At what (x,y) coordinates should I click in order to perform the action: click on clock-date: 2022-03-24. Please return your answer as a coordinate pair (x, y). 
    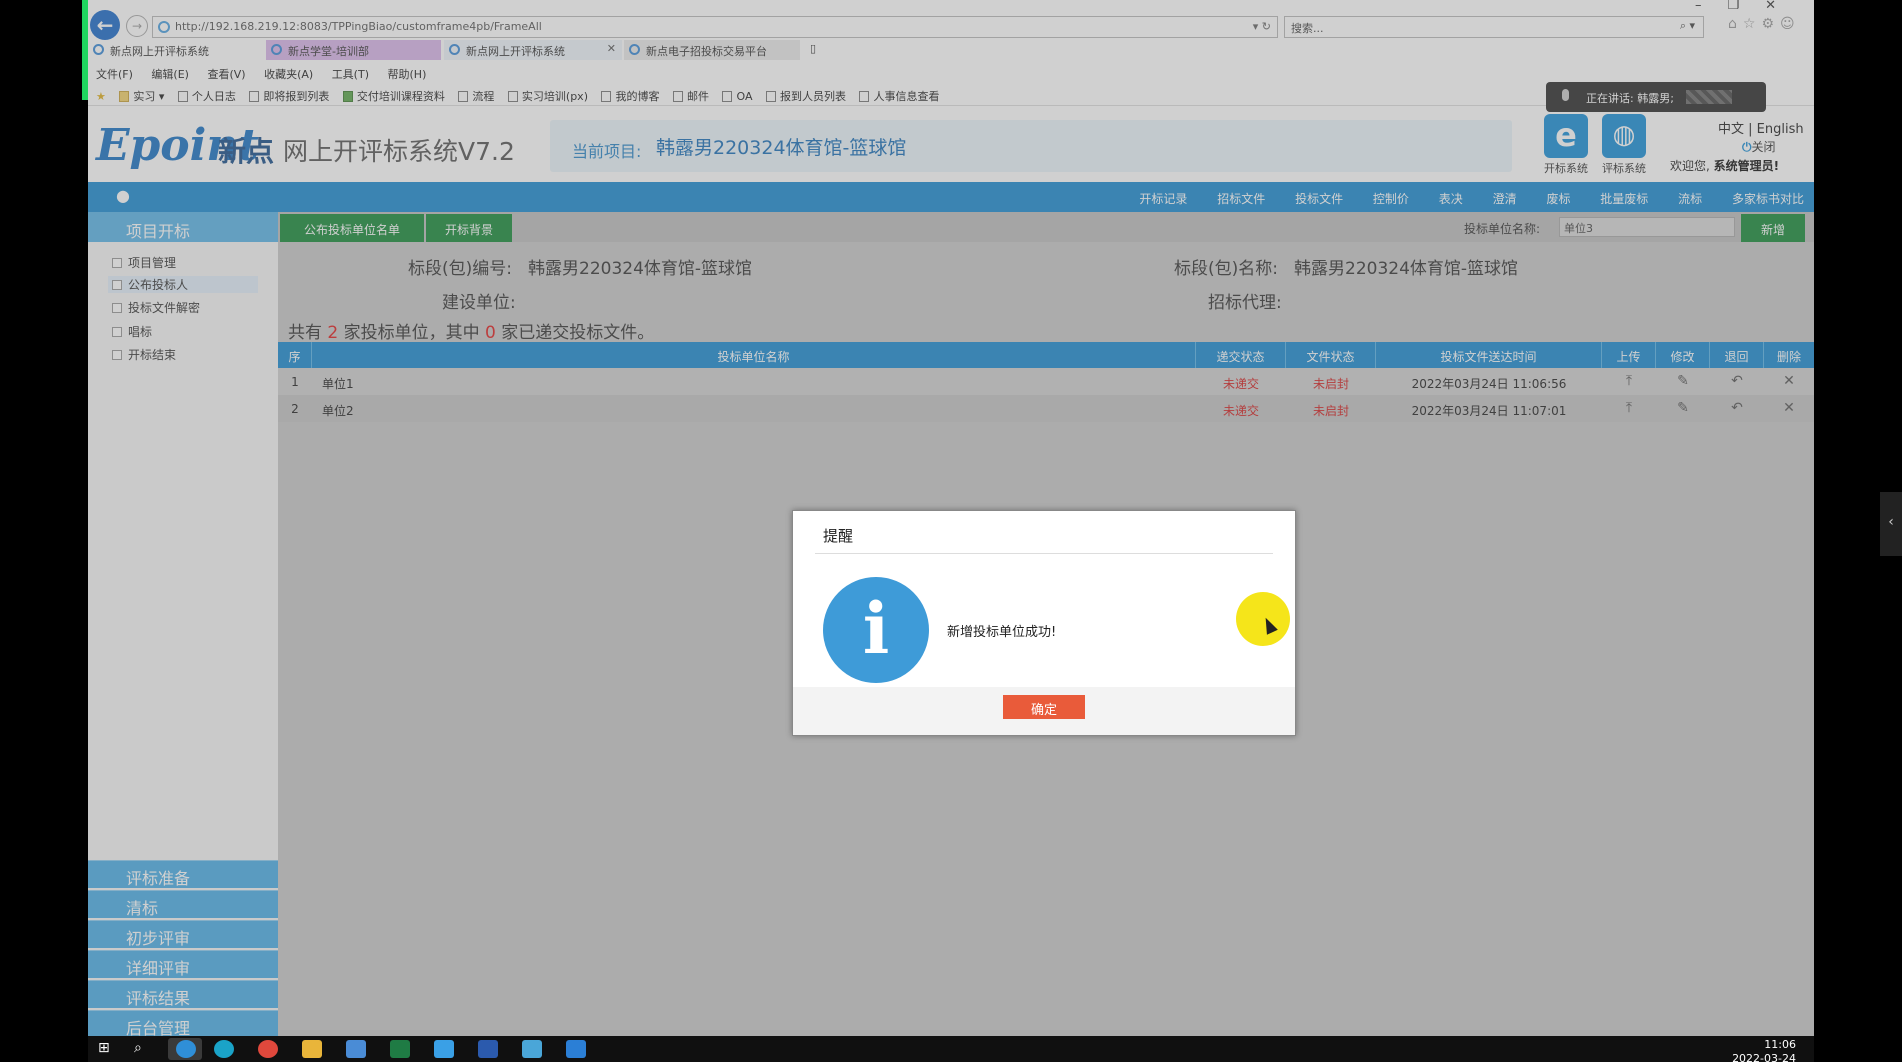
    Looking at the image, I should click on (1764, 1057).